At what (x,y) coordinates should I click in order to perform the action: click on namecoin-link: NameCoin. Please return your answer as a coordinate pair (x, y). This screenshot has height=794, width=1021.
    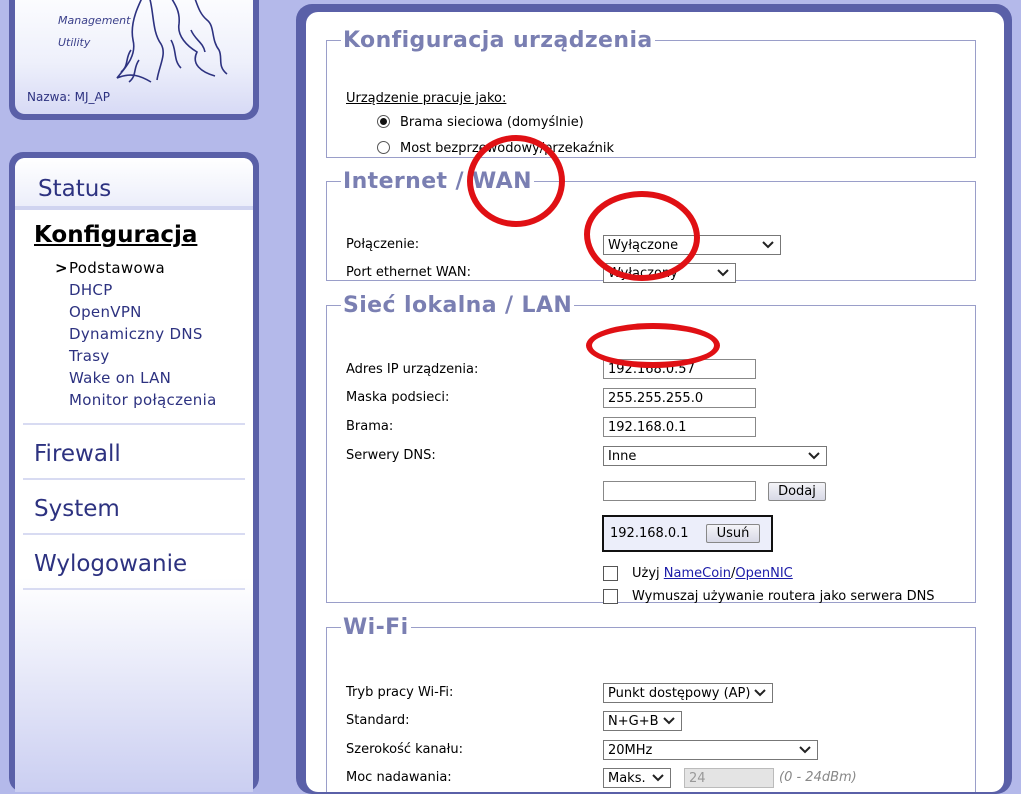
    Looking at the image, I should click on (697, 573).